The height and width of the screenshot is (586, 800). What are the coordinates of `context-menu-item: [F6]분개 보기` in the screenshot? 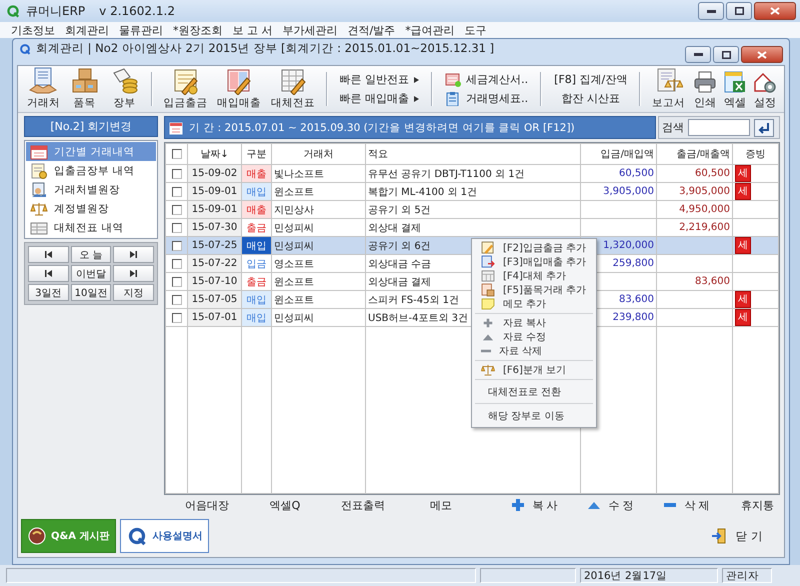 It's located at (534, 370).